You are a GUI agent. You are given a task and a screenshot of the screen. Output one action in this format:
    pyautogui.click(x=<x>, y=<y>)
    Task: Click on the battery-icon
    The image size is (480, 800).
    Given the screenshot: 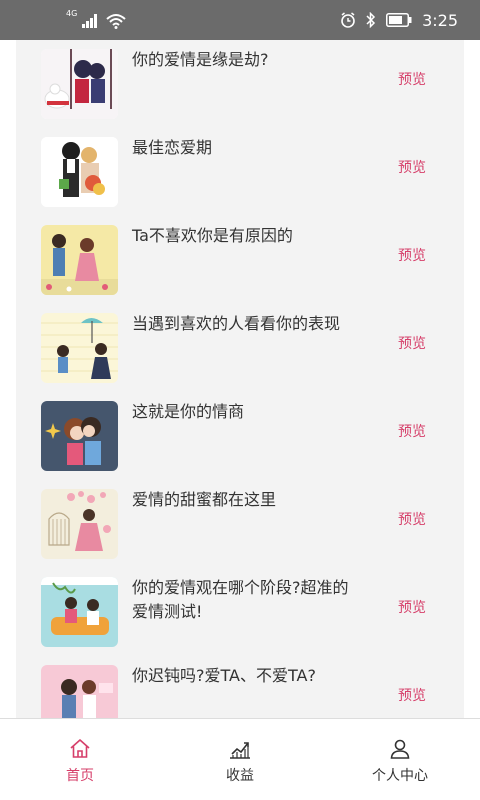 What is the action you would take?
    pyautogui.click(x=399, y=20)
    